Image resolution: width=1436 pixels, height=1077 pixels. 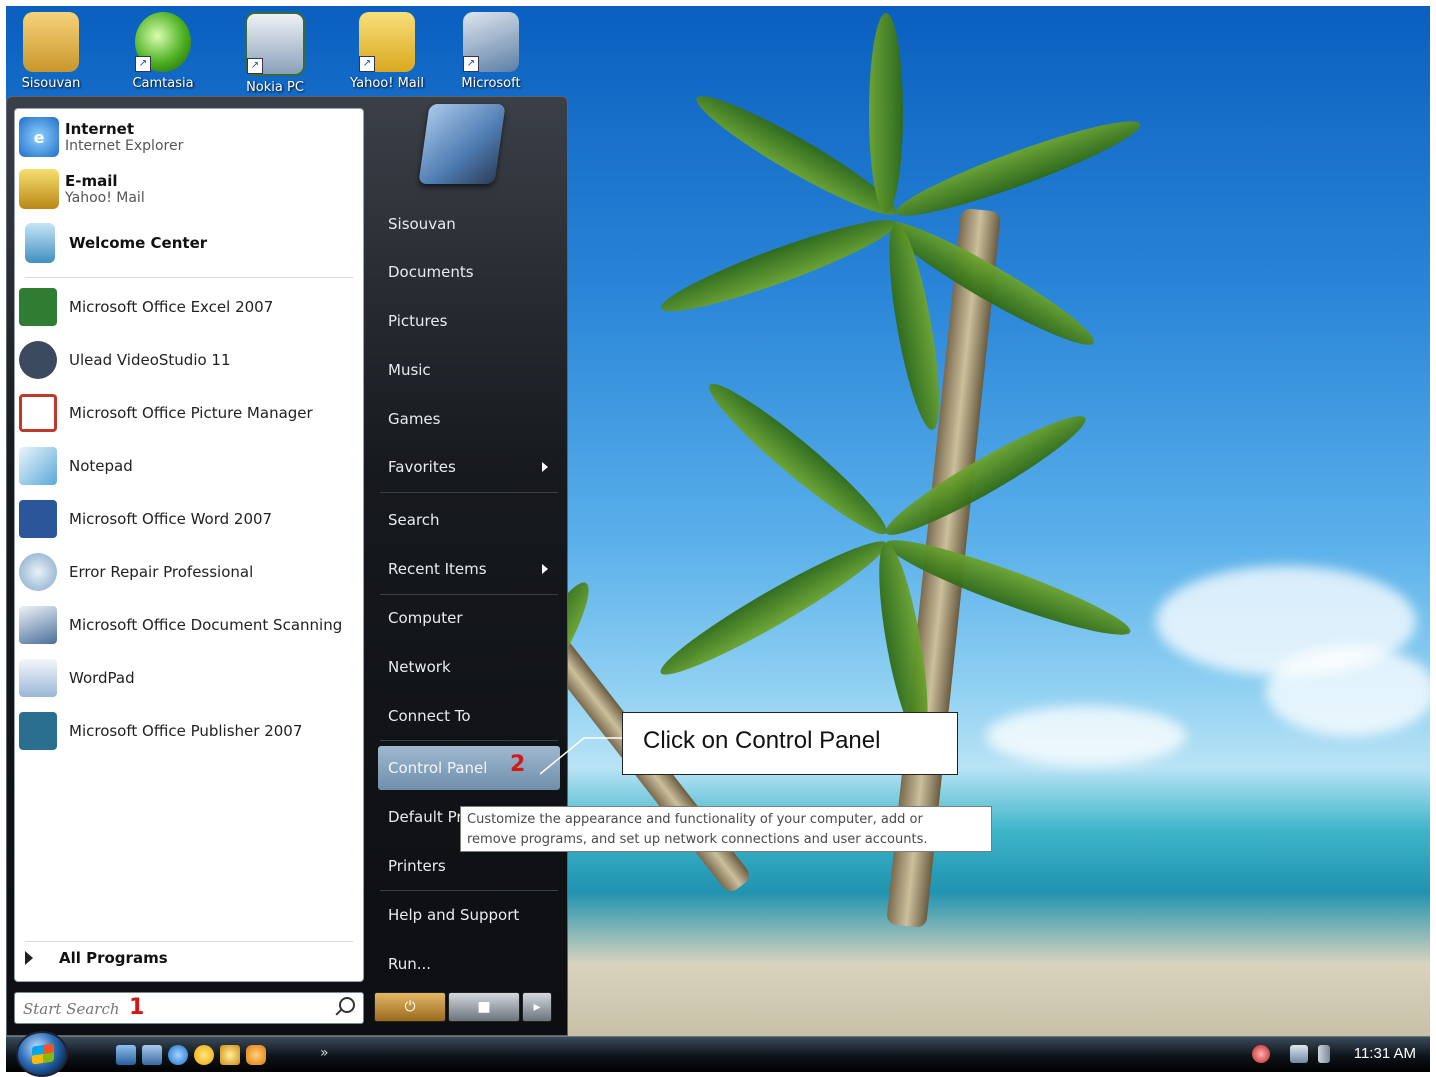 What do you see at coordinates (73, 1009) in the screenshot?
I see `start-search-input` at bounding box center [73, 1009].